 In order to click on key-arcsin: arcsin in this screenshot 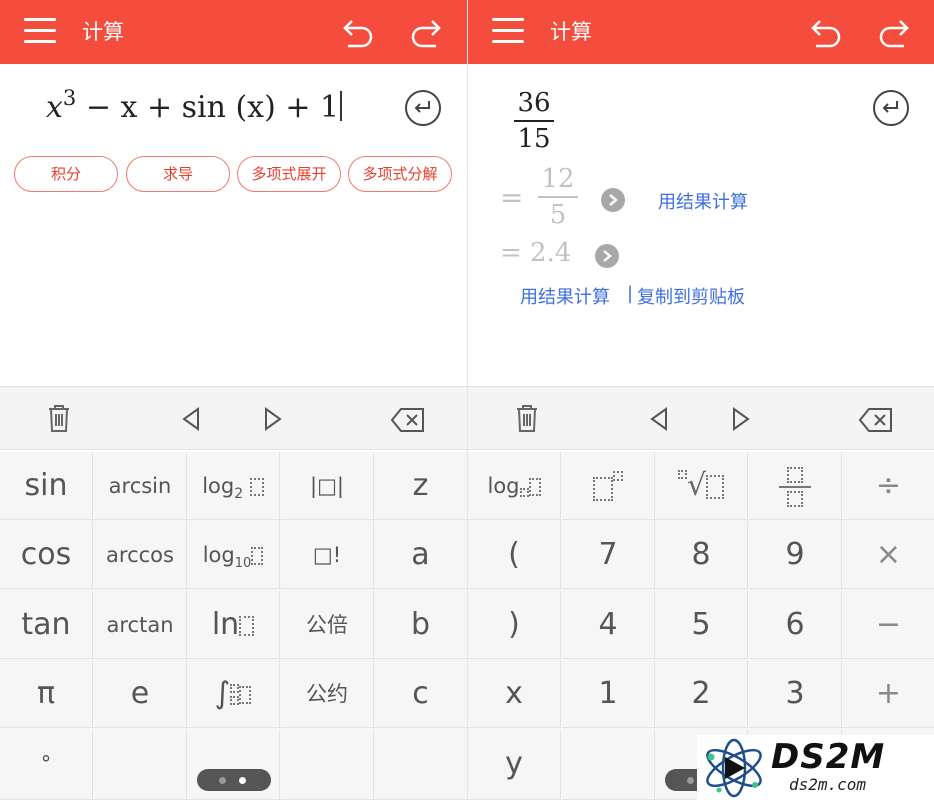, I will do `click(140, 486)`.